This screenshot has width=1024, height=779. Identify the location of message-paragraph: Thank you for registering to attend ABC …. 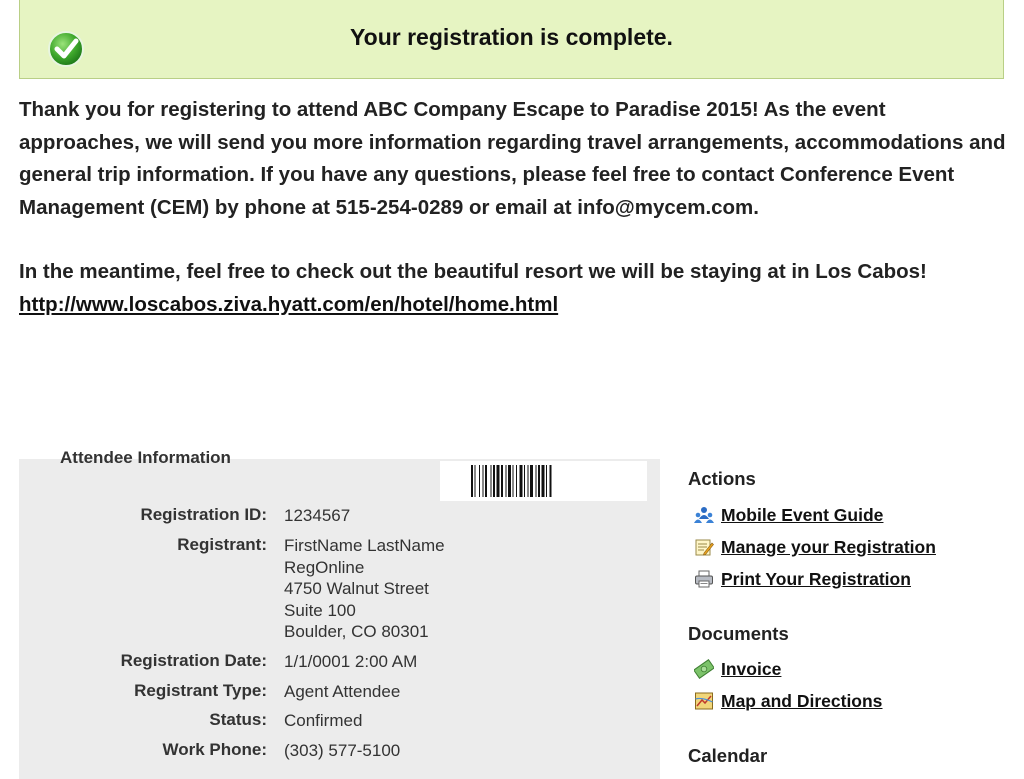
(512, 158).